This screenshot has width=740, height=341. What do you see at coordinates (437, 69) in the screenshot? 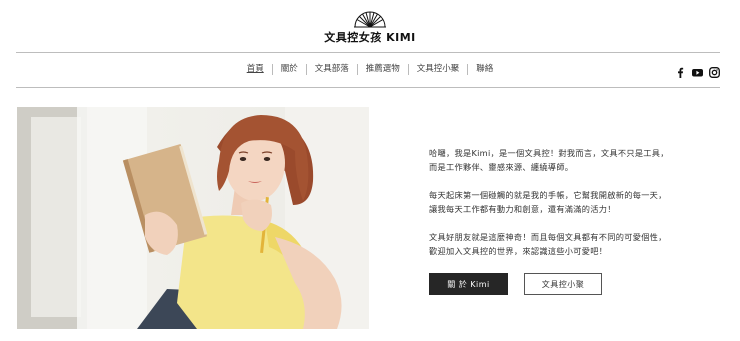
I see `nav-item-meetup: 文具控小聚` at bounding box center [437, 69].